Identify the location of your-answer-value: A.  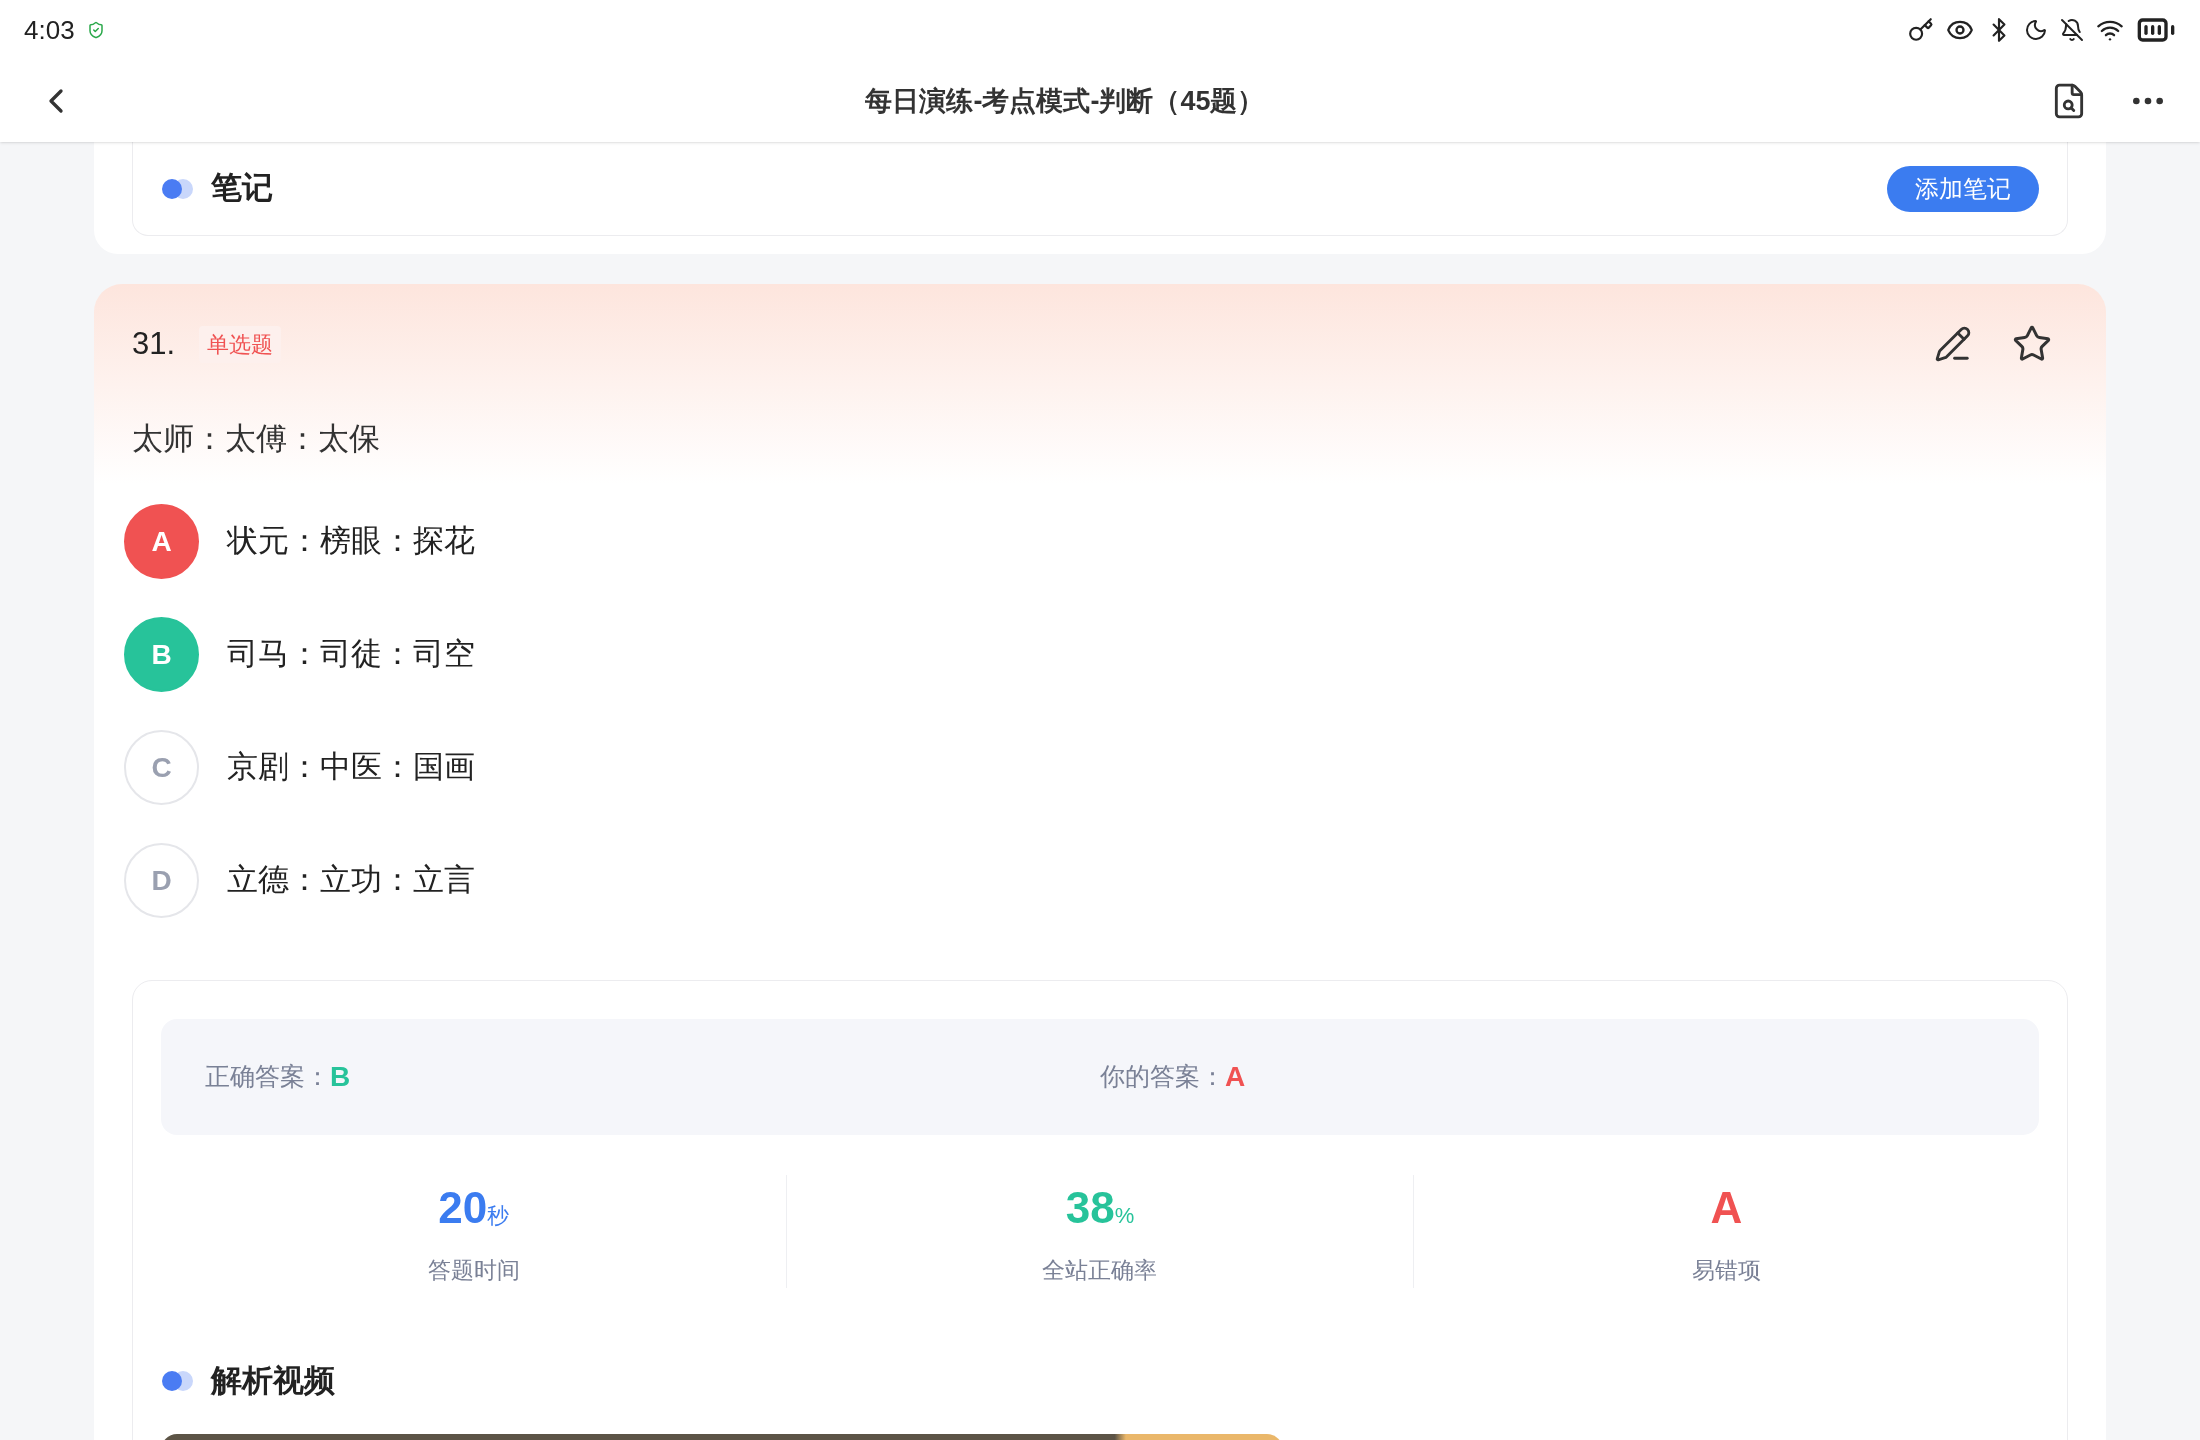
(1235, 1077).